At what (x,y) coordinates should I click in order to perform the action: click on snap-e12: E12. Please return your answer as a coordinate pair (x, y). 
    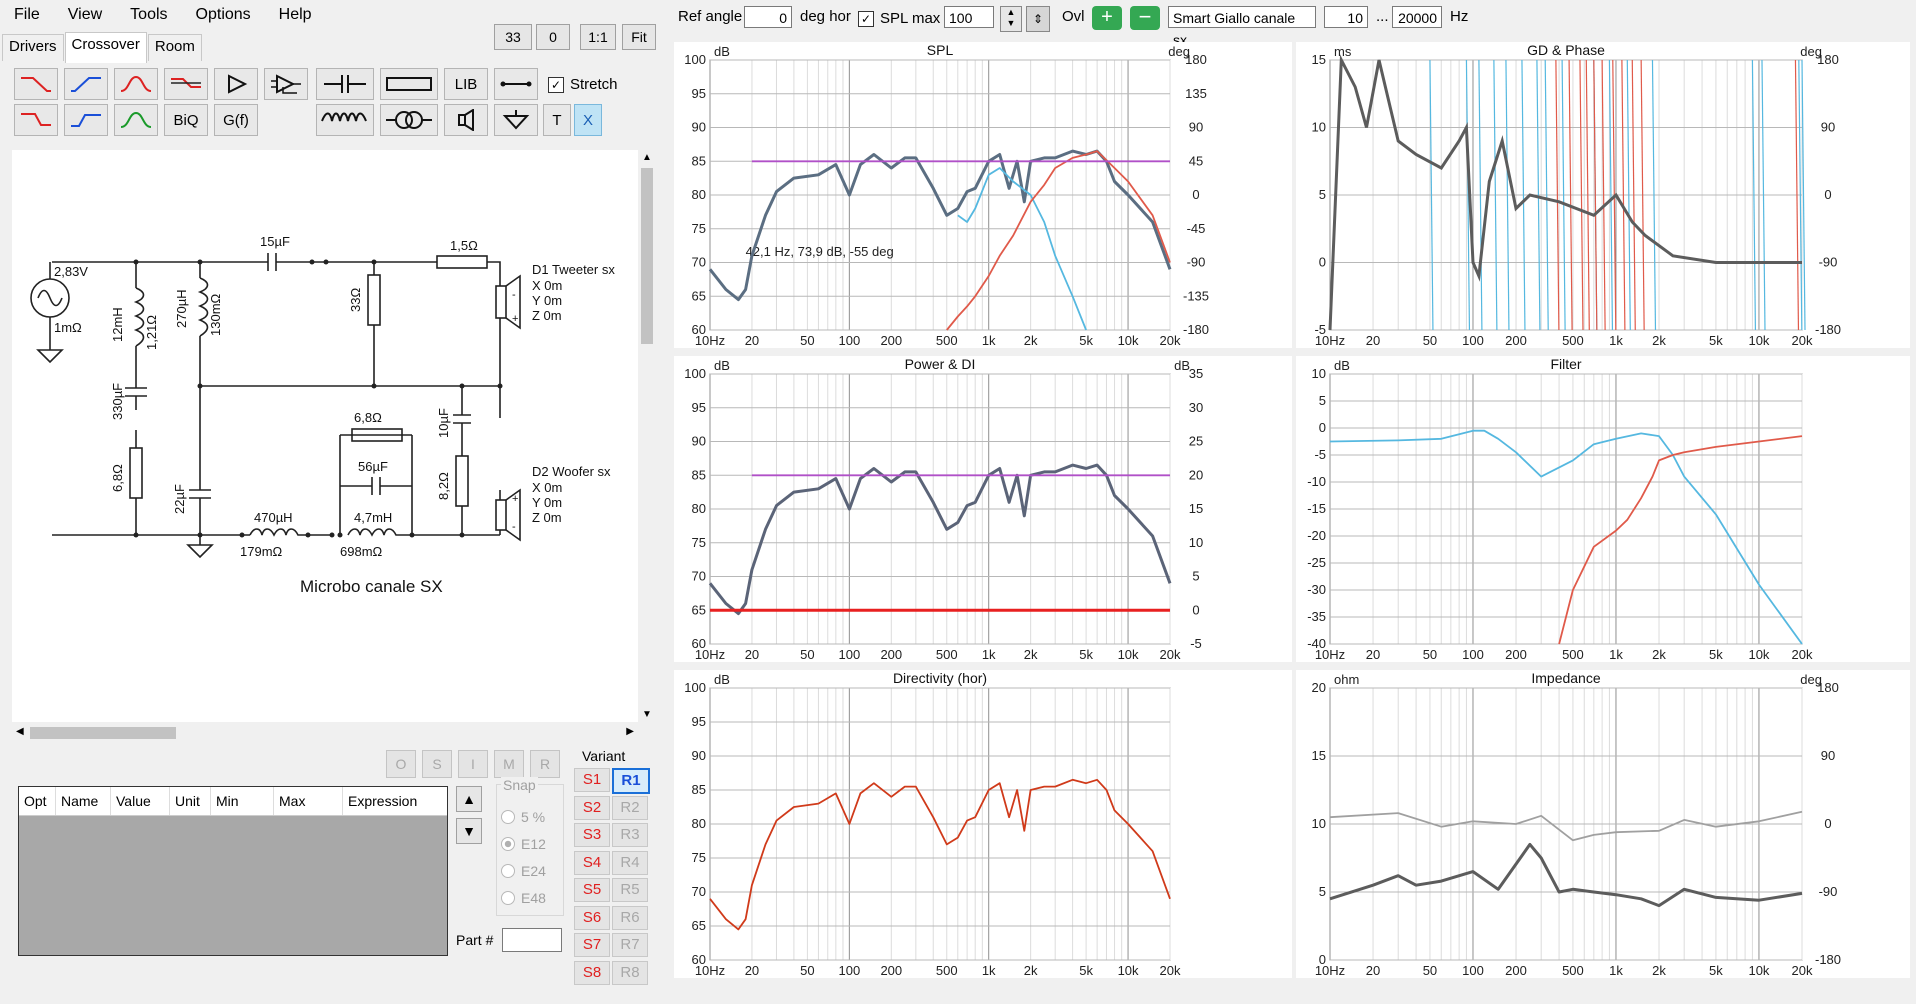
    Looking at the image, I should click on (523, 844).